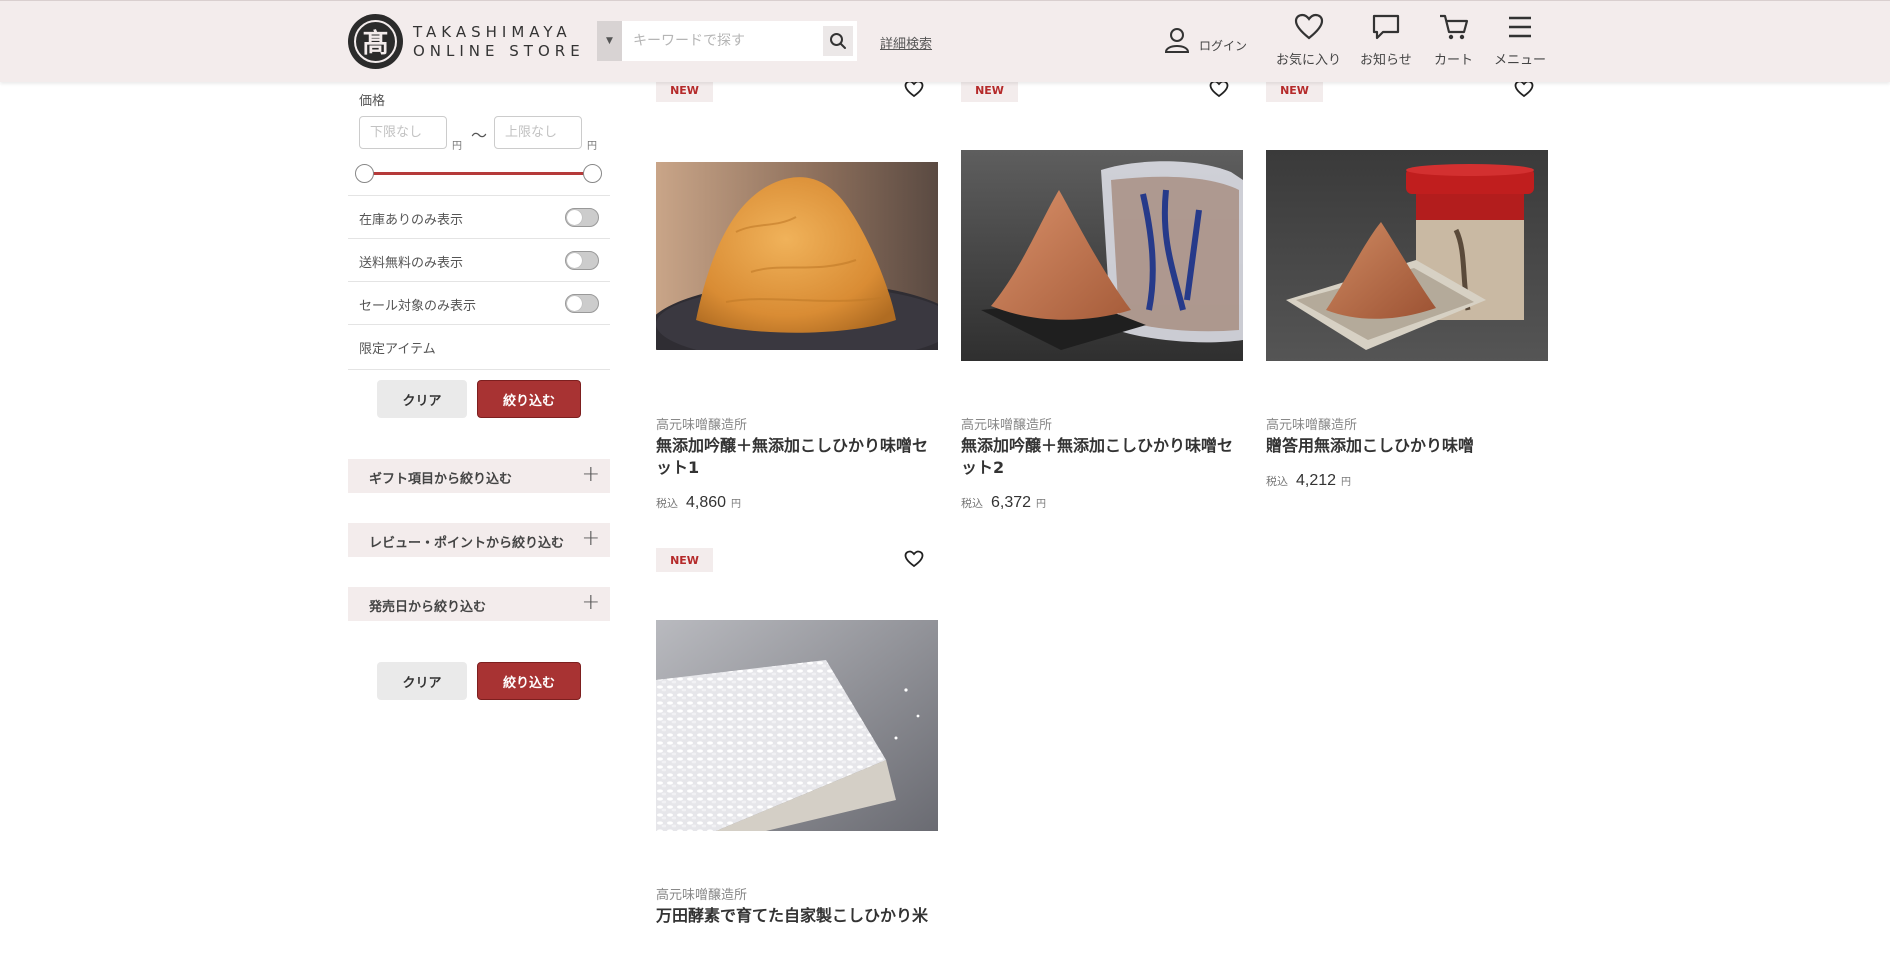 The width and height of the screenshot is (1890, 967). What do you see at coordinates (582, 217) in the screenshot?
I see `in-stock-toggle` at bounding box center [582, 217].